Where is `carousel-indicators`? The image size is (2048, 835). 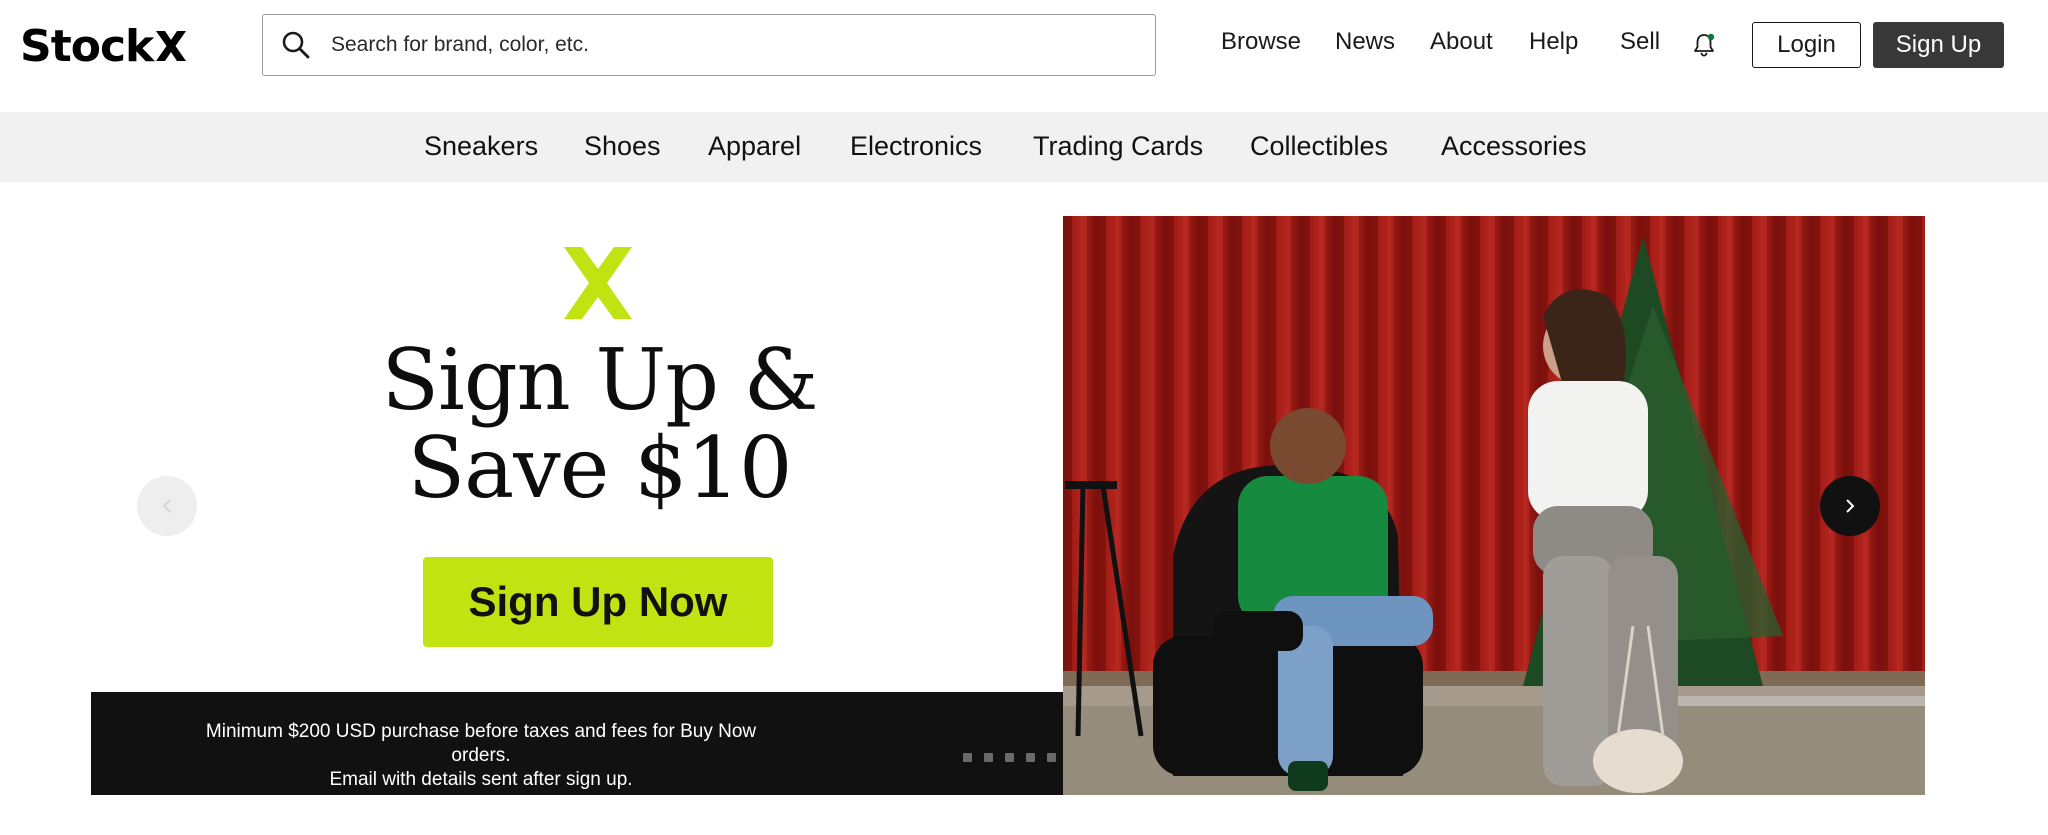 carousel-indicators is located at coordinates (1009, 757).